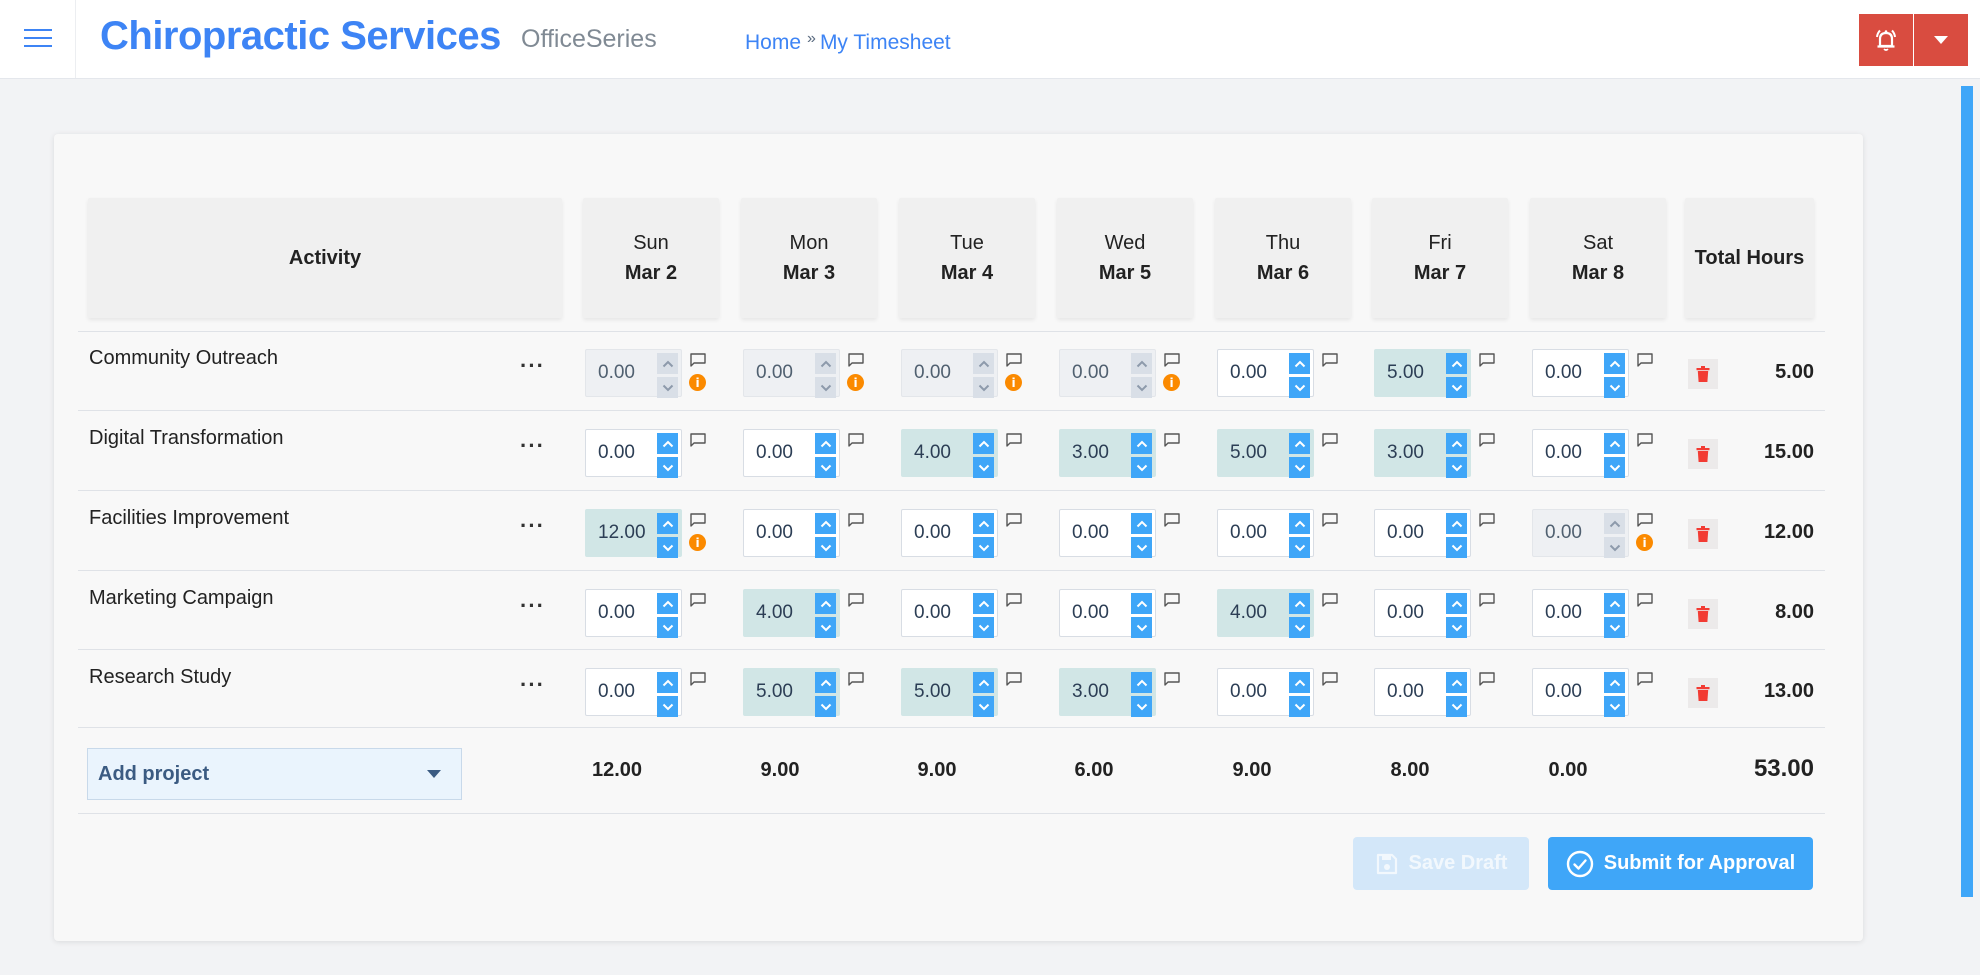 The width and height of the screenshot is (1980, 975). What do you see at coordinates (1680, 863) in the screenshot?
I see `submit-for-approval-button: Submit for Approval` at bounding box center [1680, 863].